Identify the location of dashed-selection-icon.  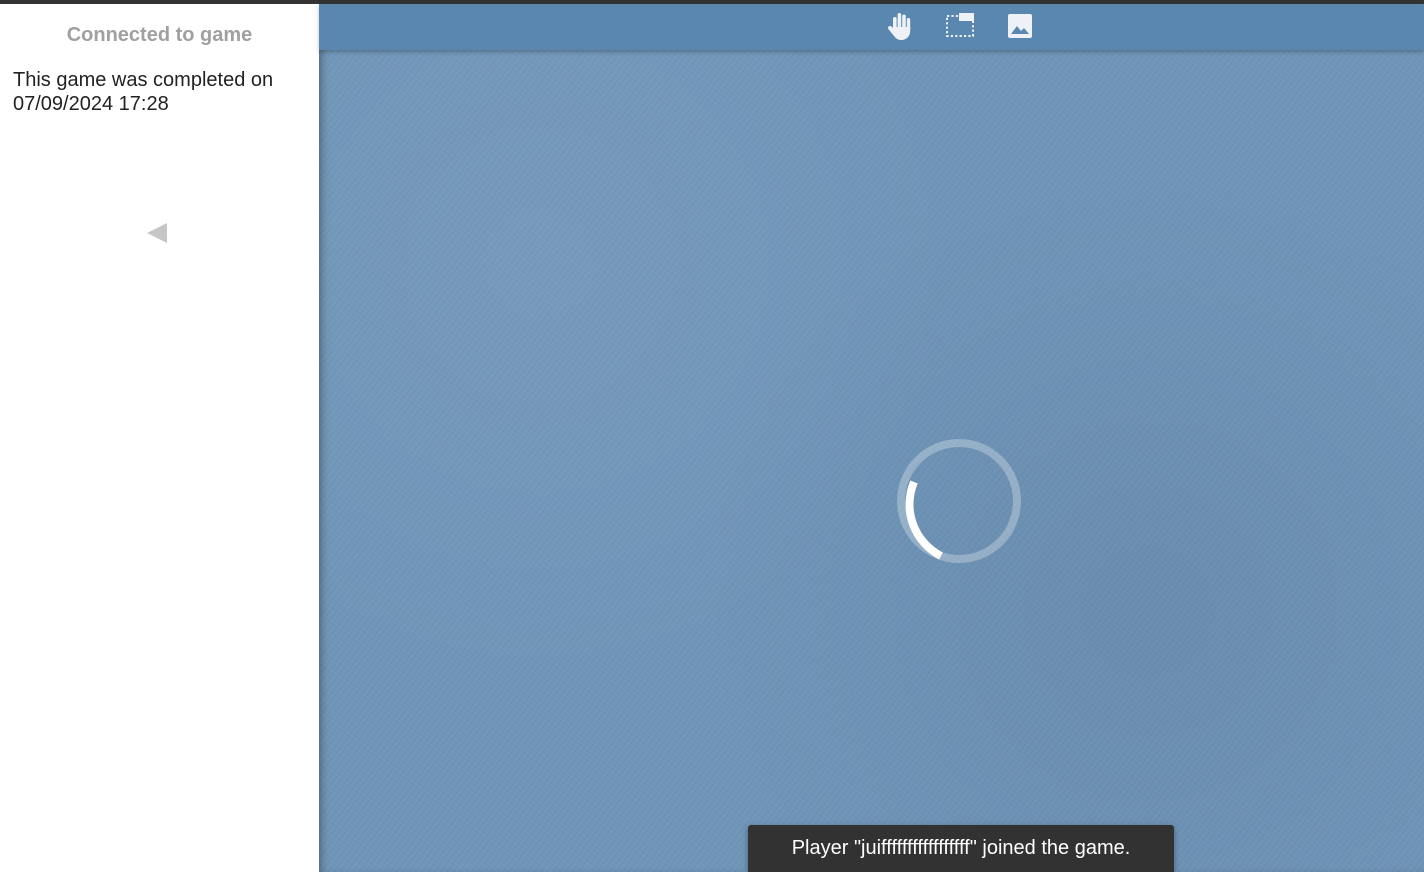
(960, 25).